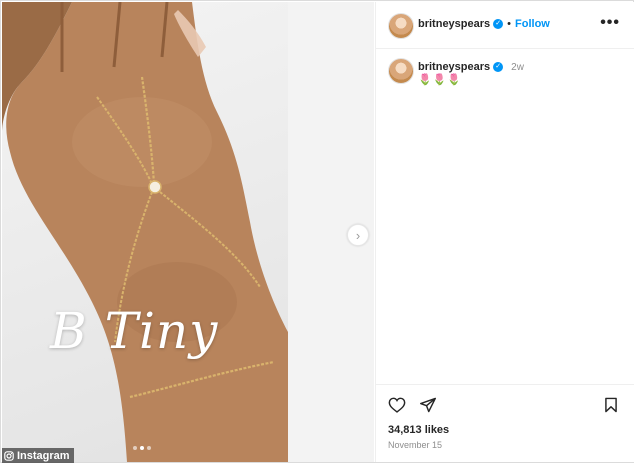 This screenshot has width=634, height=463. Describe the element at coordinates (454, 67) in the screenshot. I see `caption-username: britneyspears` at that location.